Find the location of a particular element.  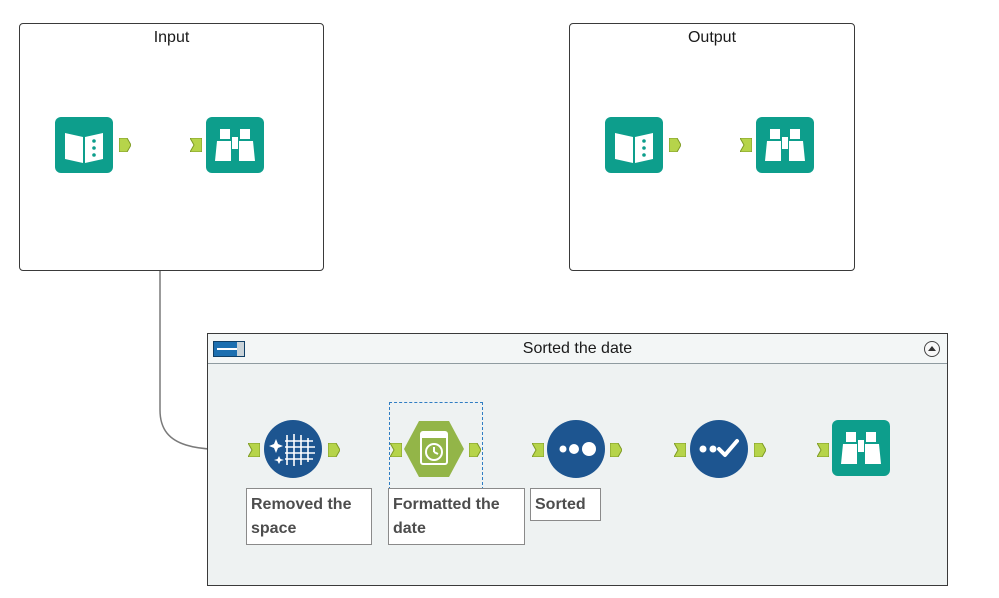

sort-output-anchor is located at coordinates (616, 450).